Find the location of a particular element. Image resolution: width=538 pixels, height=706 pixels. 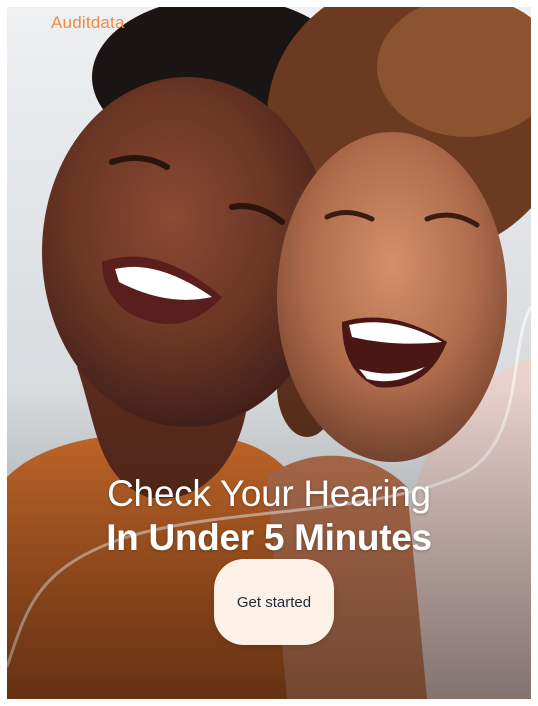

hero-headline: Check Your Hearing In Under 5 Minutes is located at coordinates (269, 516).